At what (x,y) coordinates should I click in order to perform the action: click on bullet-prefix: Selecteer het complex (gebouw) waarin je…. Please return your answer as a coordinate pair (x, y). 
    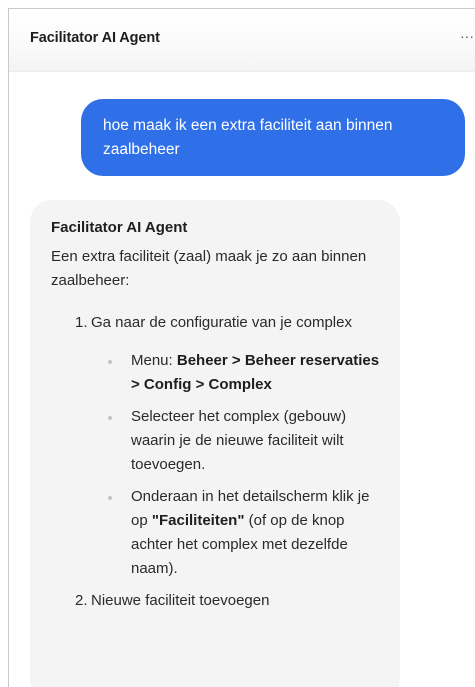
    Looking at the image, I should click on (239, 440).